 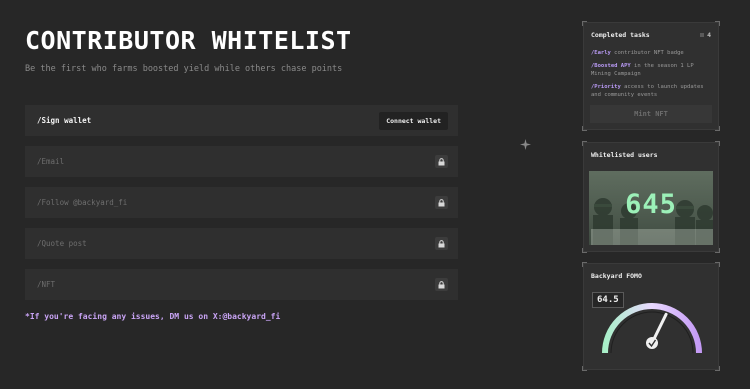 I want to click on step-label: /Sign wallet, so click(x=64, y=120).